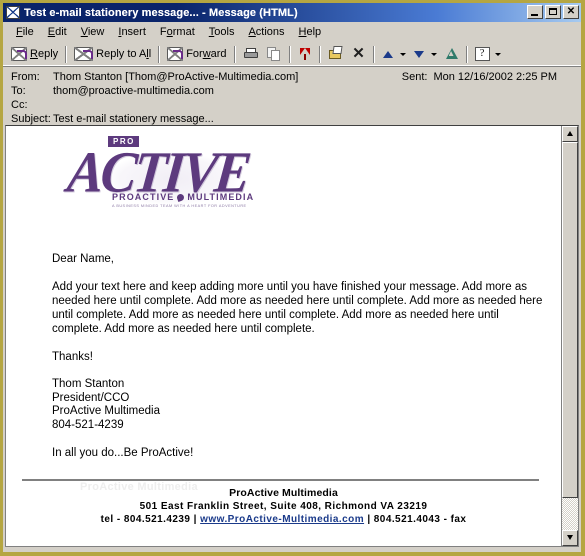 The image size is (585, 556). What do you see at coordinates (72, 357) in the screenshot?
I see `closing-paragraph: Thanks!` at bounding box center [72, 357].